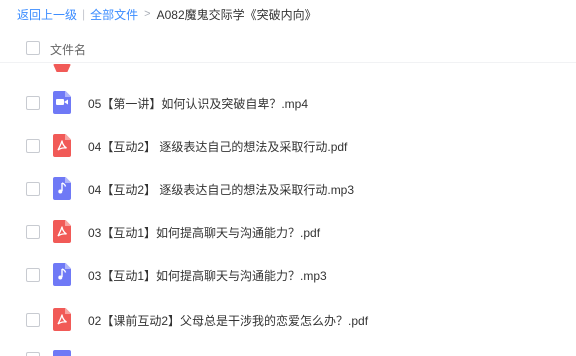  Describe the element at coordinates (198, 103) in the screenshot. I see `file-name: 05【第一讲】如何认识及突破自卑？.mp4` at that location.